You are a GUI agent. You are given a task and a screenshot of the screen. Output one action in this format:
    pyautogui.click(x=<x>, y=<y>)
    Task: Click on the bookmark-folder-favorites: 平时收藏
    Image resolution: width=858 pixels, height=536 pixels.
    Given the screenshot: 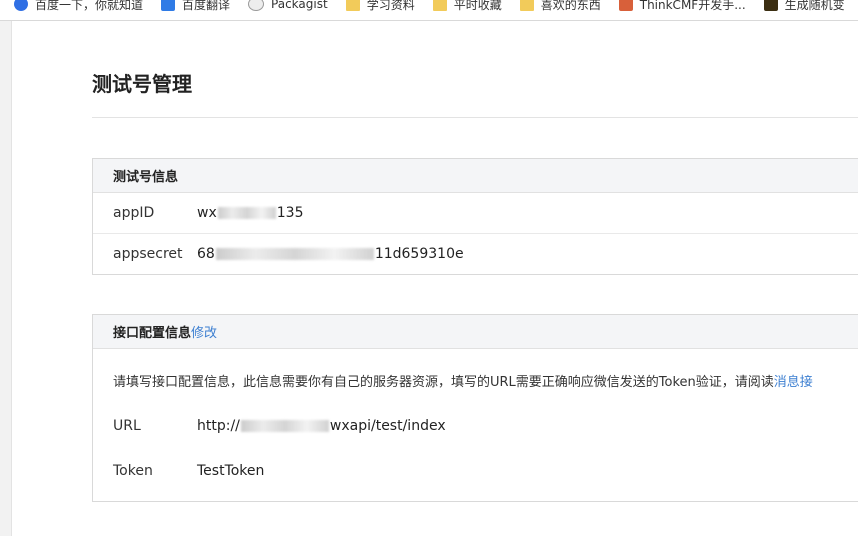 What is the action you would take?
    pyautogui.click(x=467, y=6)
    